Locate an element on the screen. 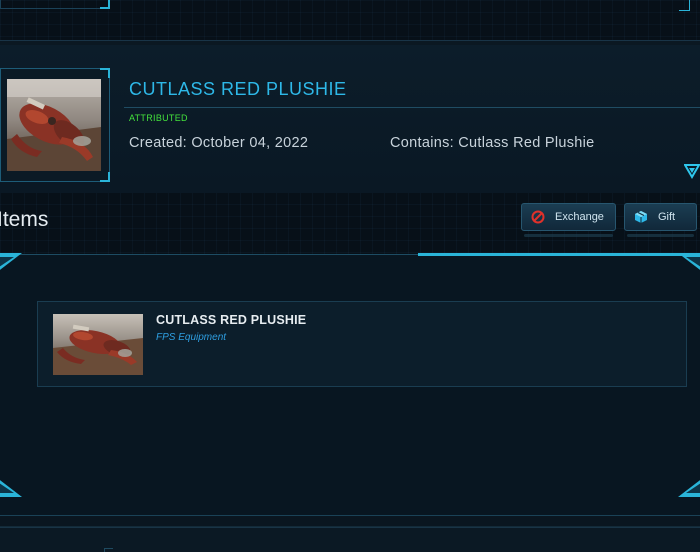 The image size is (700, 552). previous-pledge-card is located at coordinates (55, 4).